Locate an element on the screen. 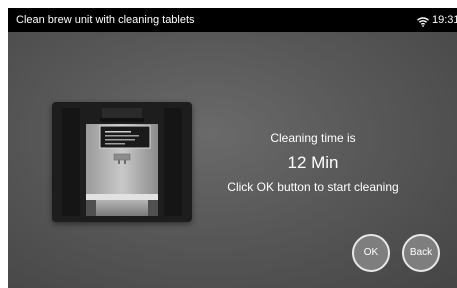  coffee-machine-icon is located at coordinates (122, 162).